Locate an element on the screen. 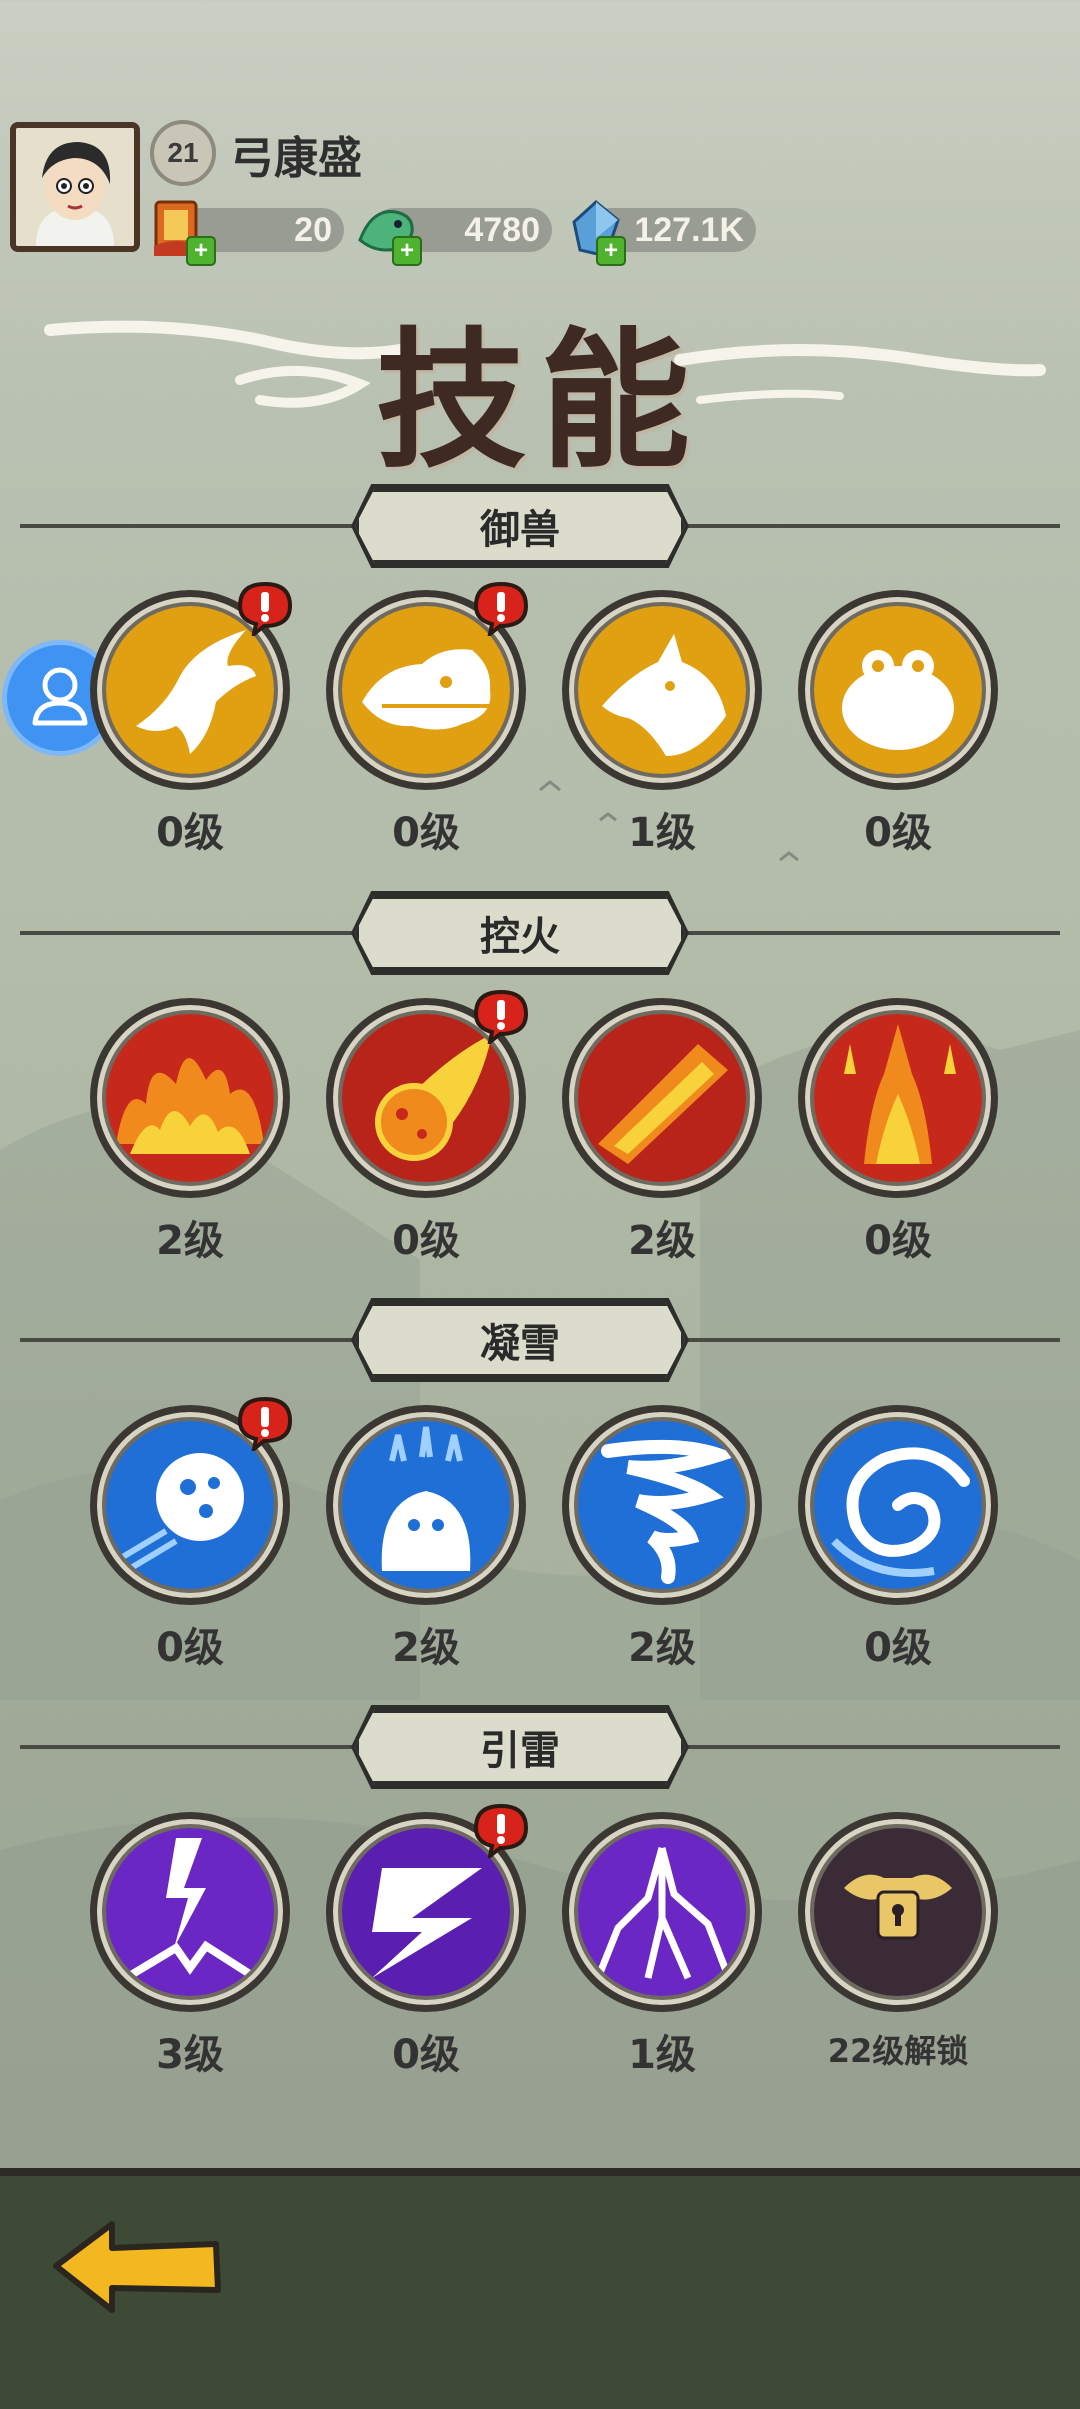 The width and height of the screenshot is (1080, 2409). player-name: 弓康盛 is located at coordinates (296, 158).